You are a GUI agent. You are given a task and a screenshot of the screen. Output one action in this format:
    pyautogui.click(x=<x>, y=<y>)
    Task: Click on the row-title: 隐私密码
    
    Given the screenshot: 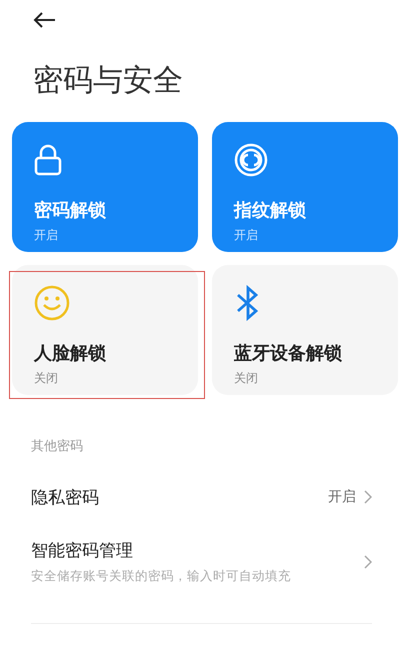 What is the action you would take?
    pyautogui.click(x=65, y=497)
    